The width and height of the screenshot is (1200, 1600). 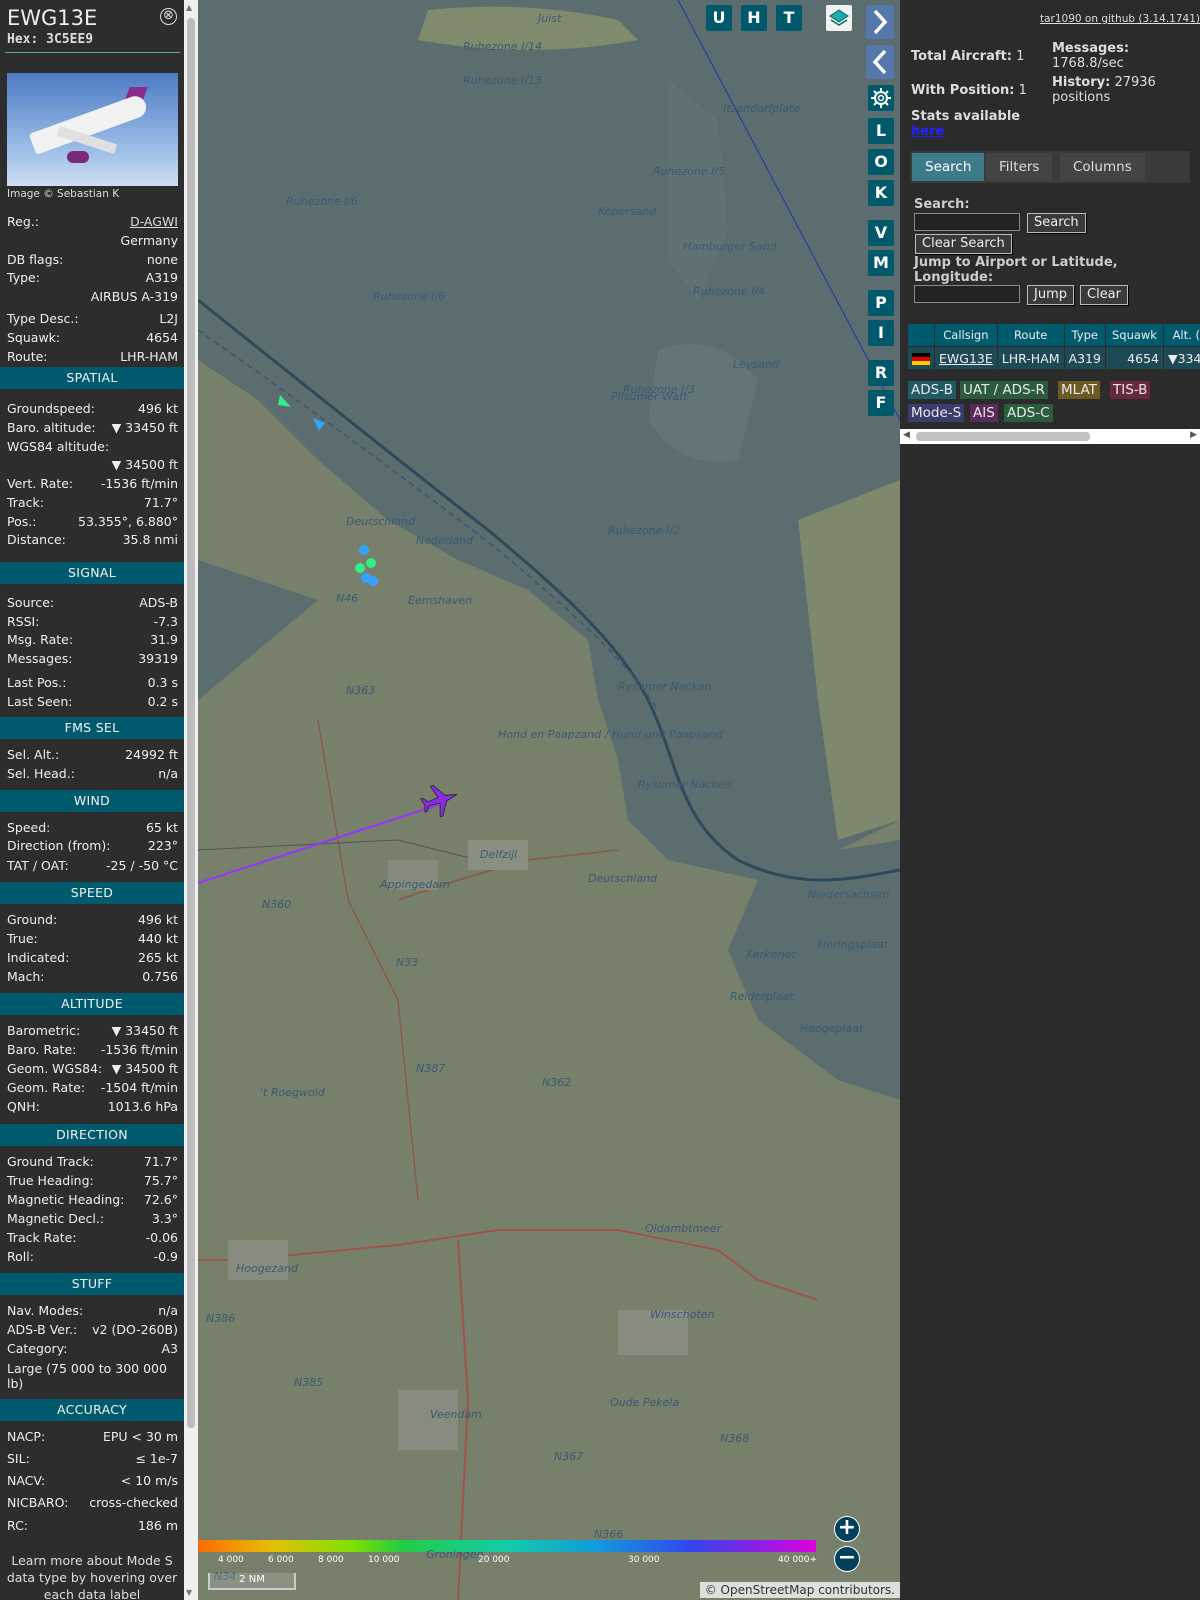 What do you see at coordinates (881, 162) in the screenshot?
I see `map-button-o: O` at bounding box center [881, 162].